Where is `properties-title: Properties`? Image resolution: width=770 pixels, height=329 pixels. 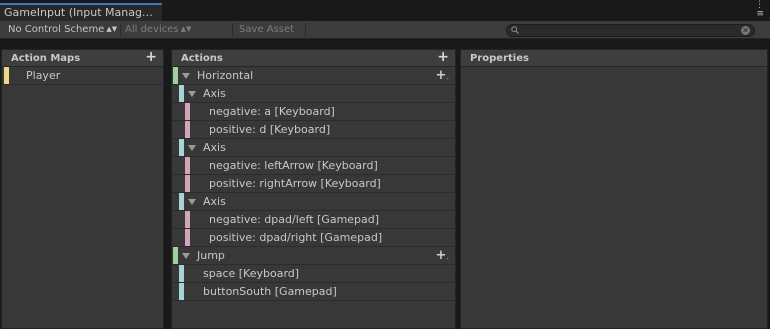 properties-title: Properties is located at coordinates (499, 58).